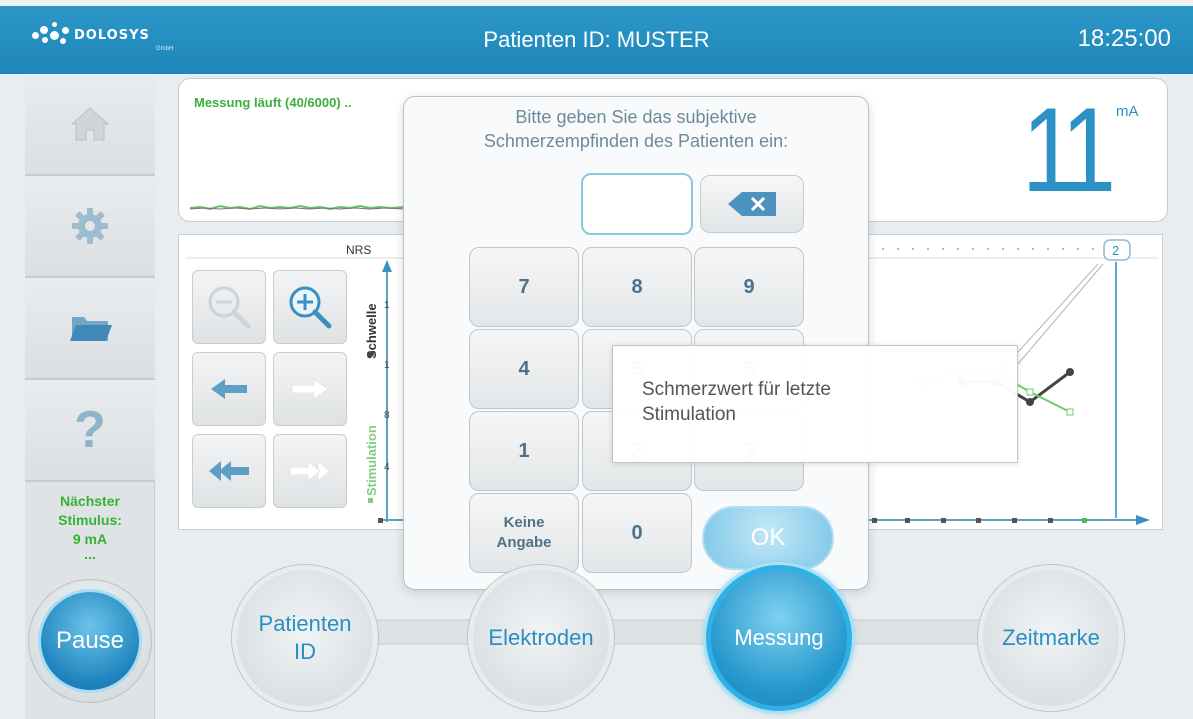  I want to click on y-tick: 4, so click(387, 467).